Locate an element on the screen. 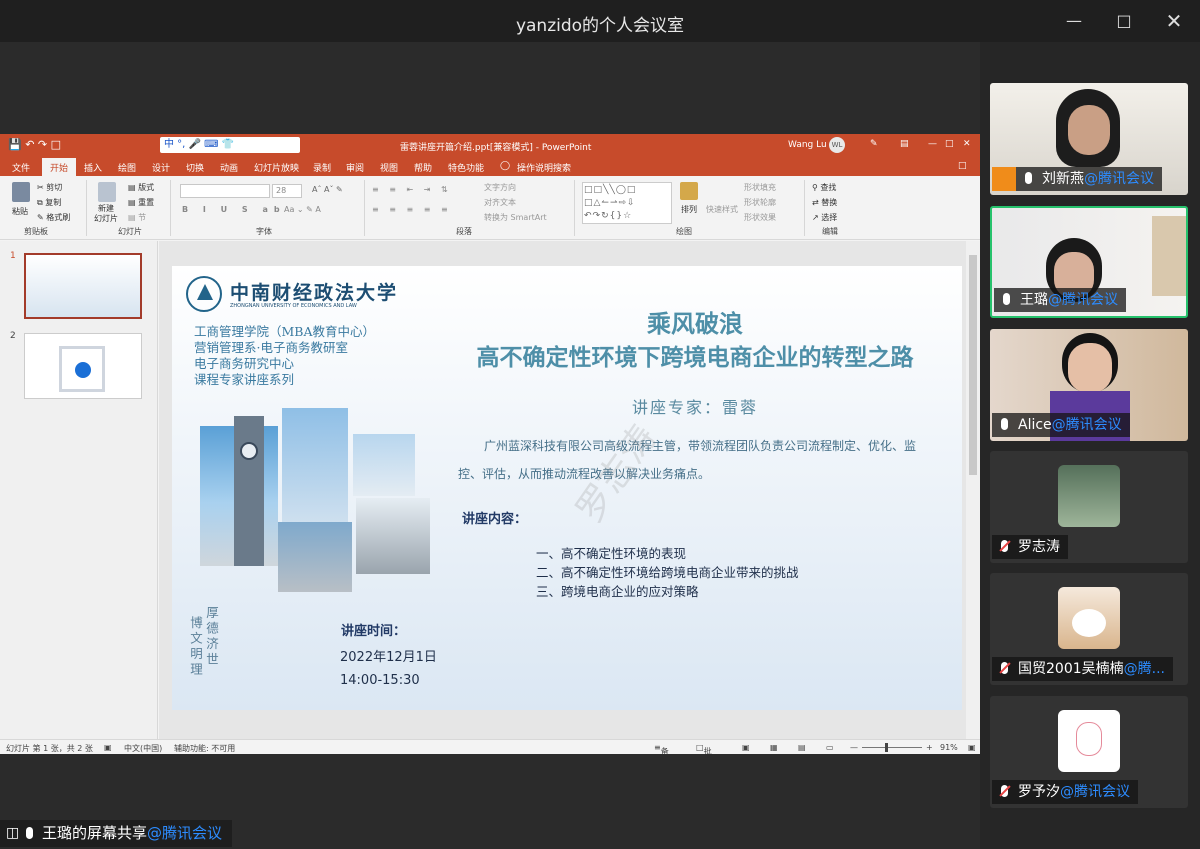 This screenshot has height=849, width=1200. participant-namebar: 罗予汐@腾讯会议 is located at coordinates (1065, 792).